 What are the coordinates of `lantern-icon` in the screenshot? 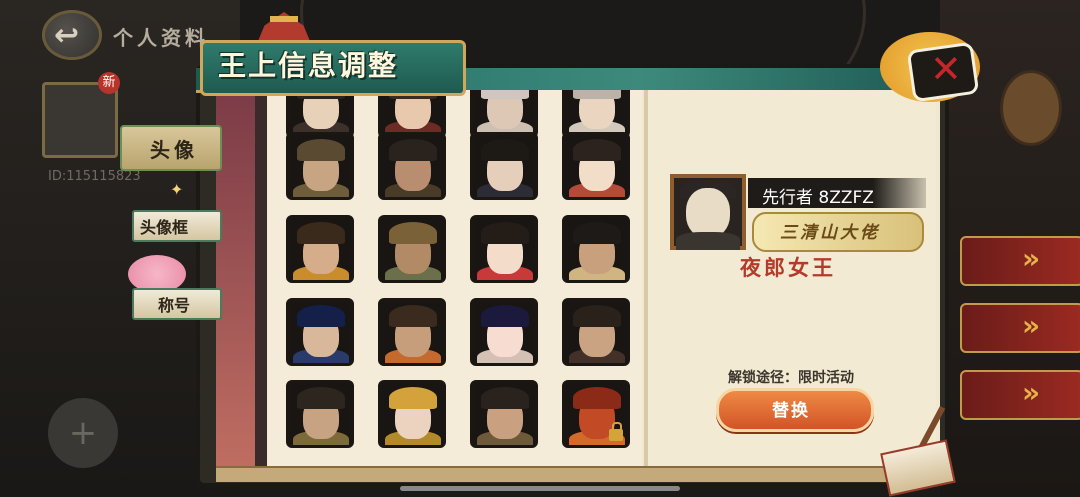 It's located at (1031, 108).